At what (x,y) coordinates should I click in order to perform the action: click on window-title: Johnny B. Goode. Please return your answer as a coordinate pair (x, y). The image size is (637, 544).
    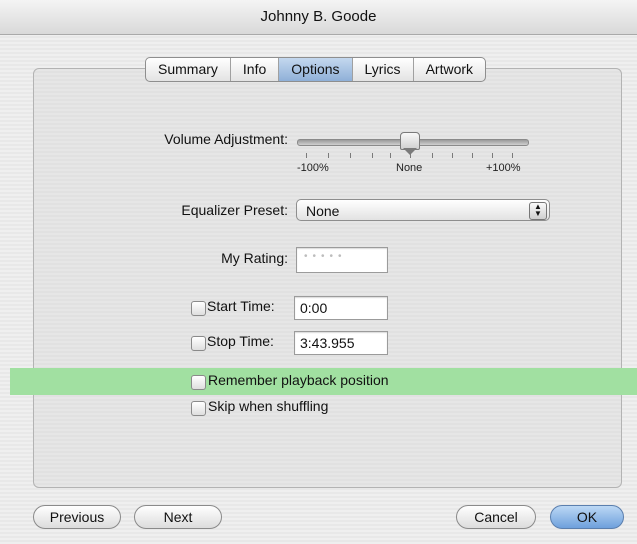
    Looking at the image, I should click on (318, 17).